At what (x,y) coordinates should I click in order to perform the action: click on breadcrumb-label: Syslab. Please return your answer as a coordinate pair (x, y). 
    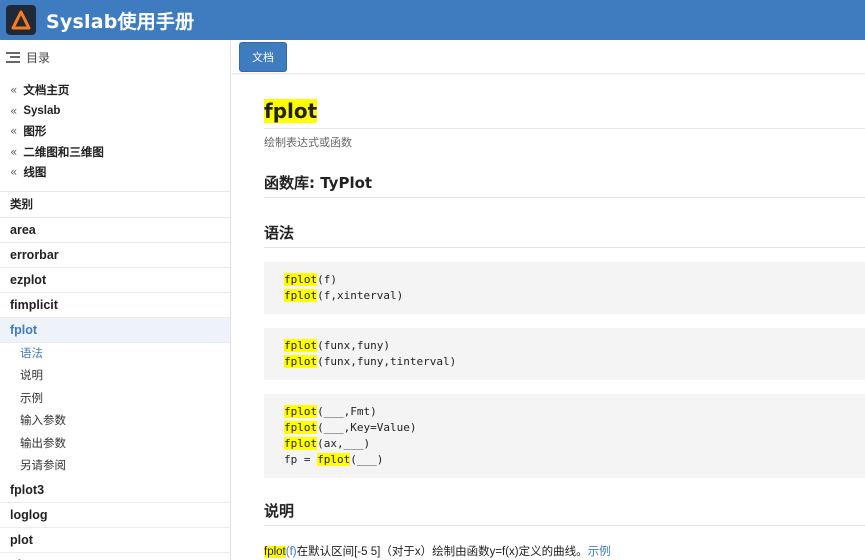
    Looking at the image, I should click on (42, 110).